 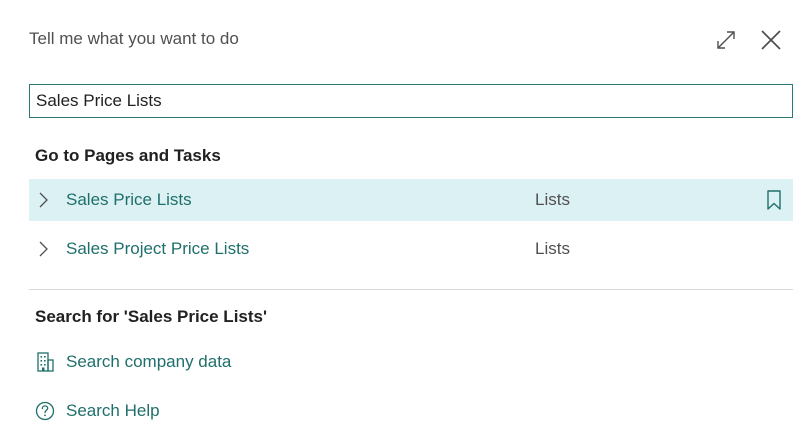 I want to click on expand-icon, so click(x=726, y=40).